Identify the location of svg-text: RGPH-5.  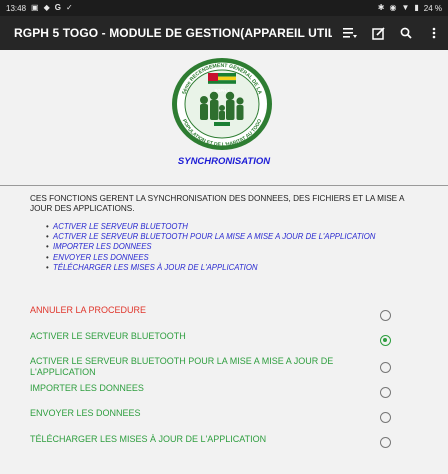
(222, 90).